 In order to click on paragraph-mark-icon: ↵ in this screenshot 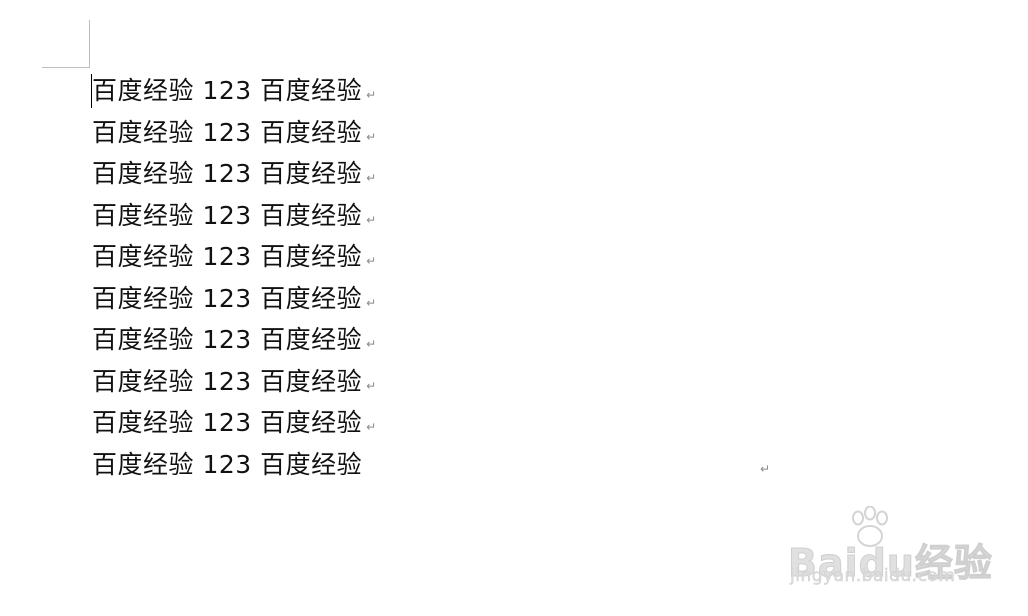, I will do `click(765, 468)`.